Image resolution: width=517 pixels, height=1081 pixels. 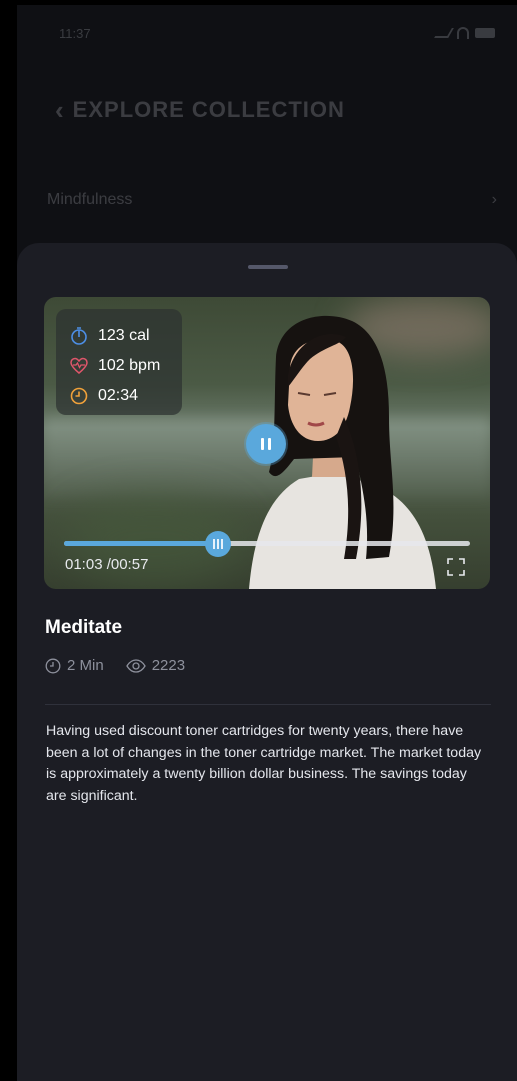 I want to click on stat-heart-rate: 102 bpm, so click(x=119, y=366).